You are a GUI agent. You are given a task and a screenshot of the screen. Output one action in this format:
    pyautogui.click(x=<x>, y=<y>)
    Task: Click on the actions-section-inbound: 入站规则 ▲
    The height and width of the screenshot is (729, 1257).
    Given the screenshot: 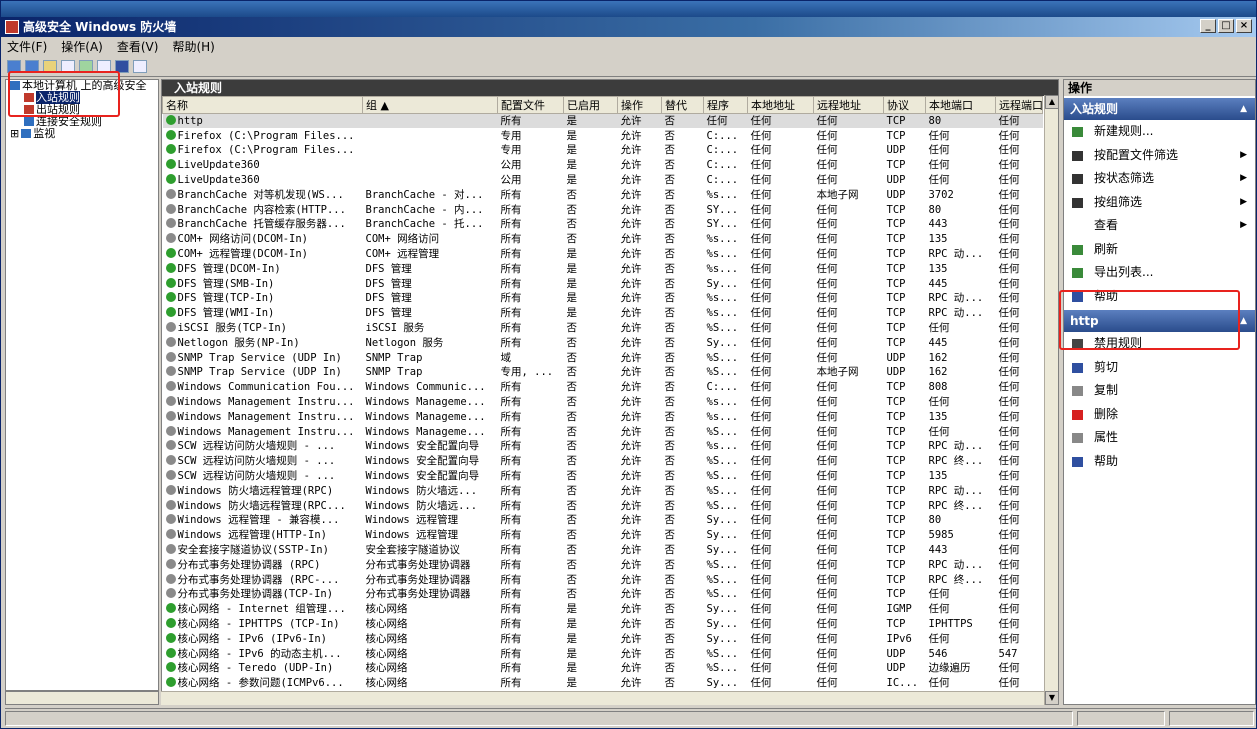 What is the action you would take?
    pyautogui.click(x=1159, y=109)
    